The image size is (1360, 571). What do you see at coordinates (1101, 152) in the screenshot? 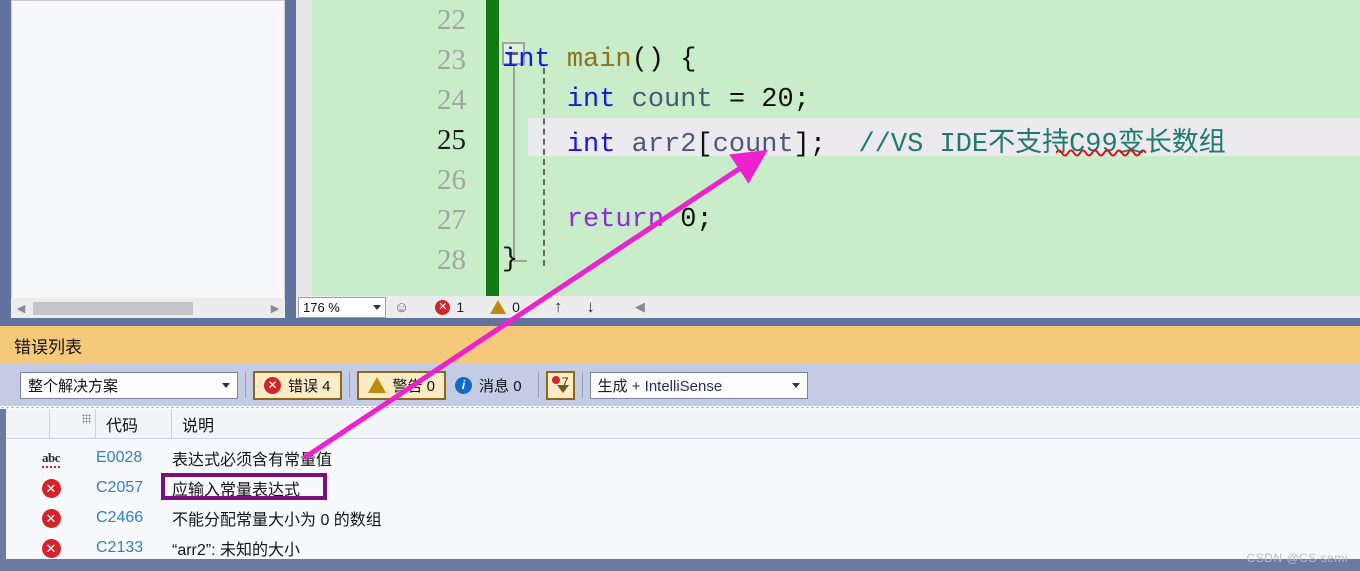
I see `error-squiggle-underline` at bounding box center [1101, 152].